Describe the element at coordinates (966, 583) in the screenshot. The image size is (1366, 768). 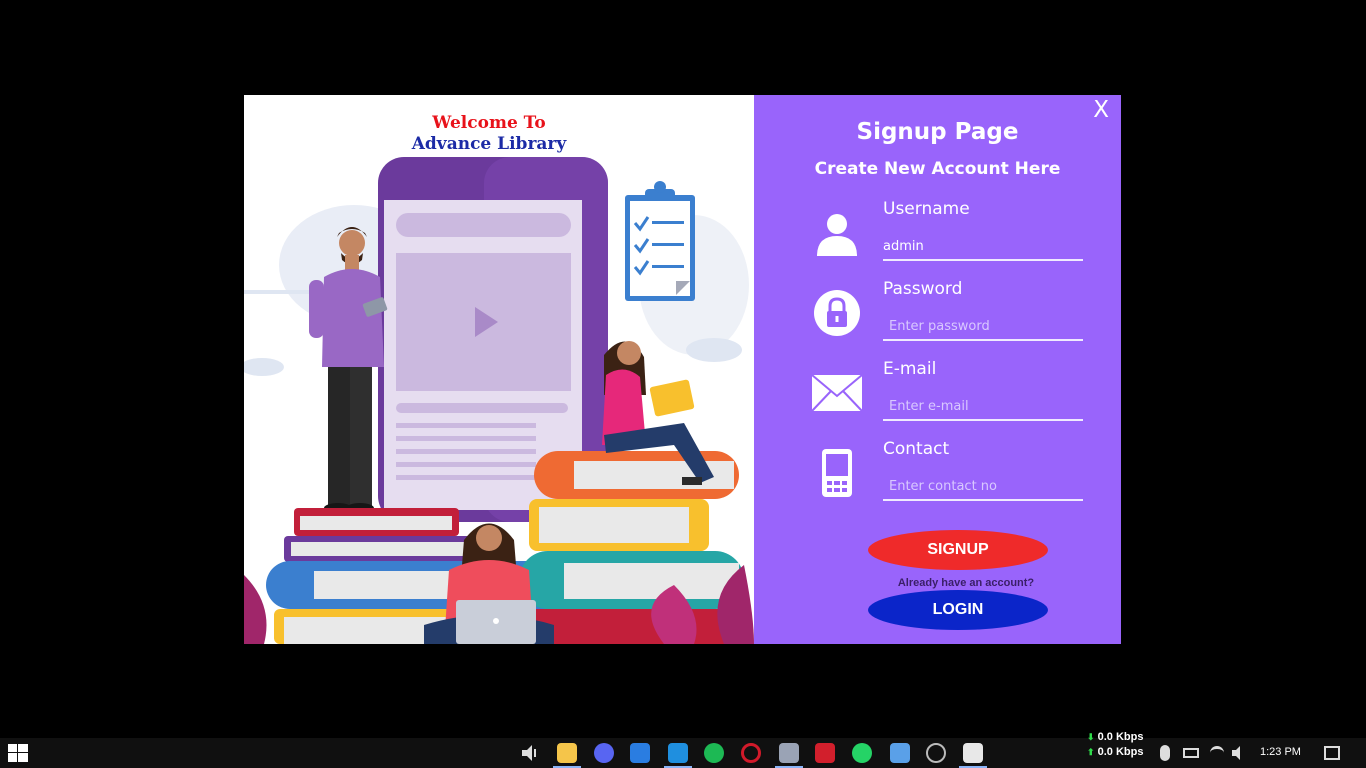
I see `already-account-text: Already have an account?` at that location.